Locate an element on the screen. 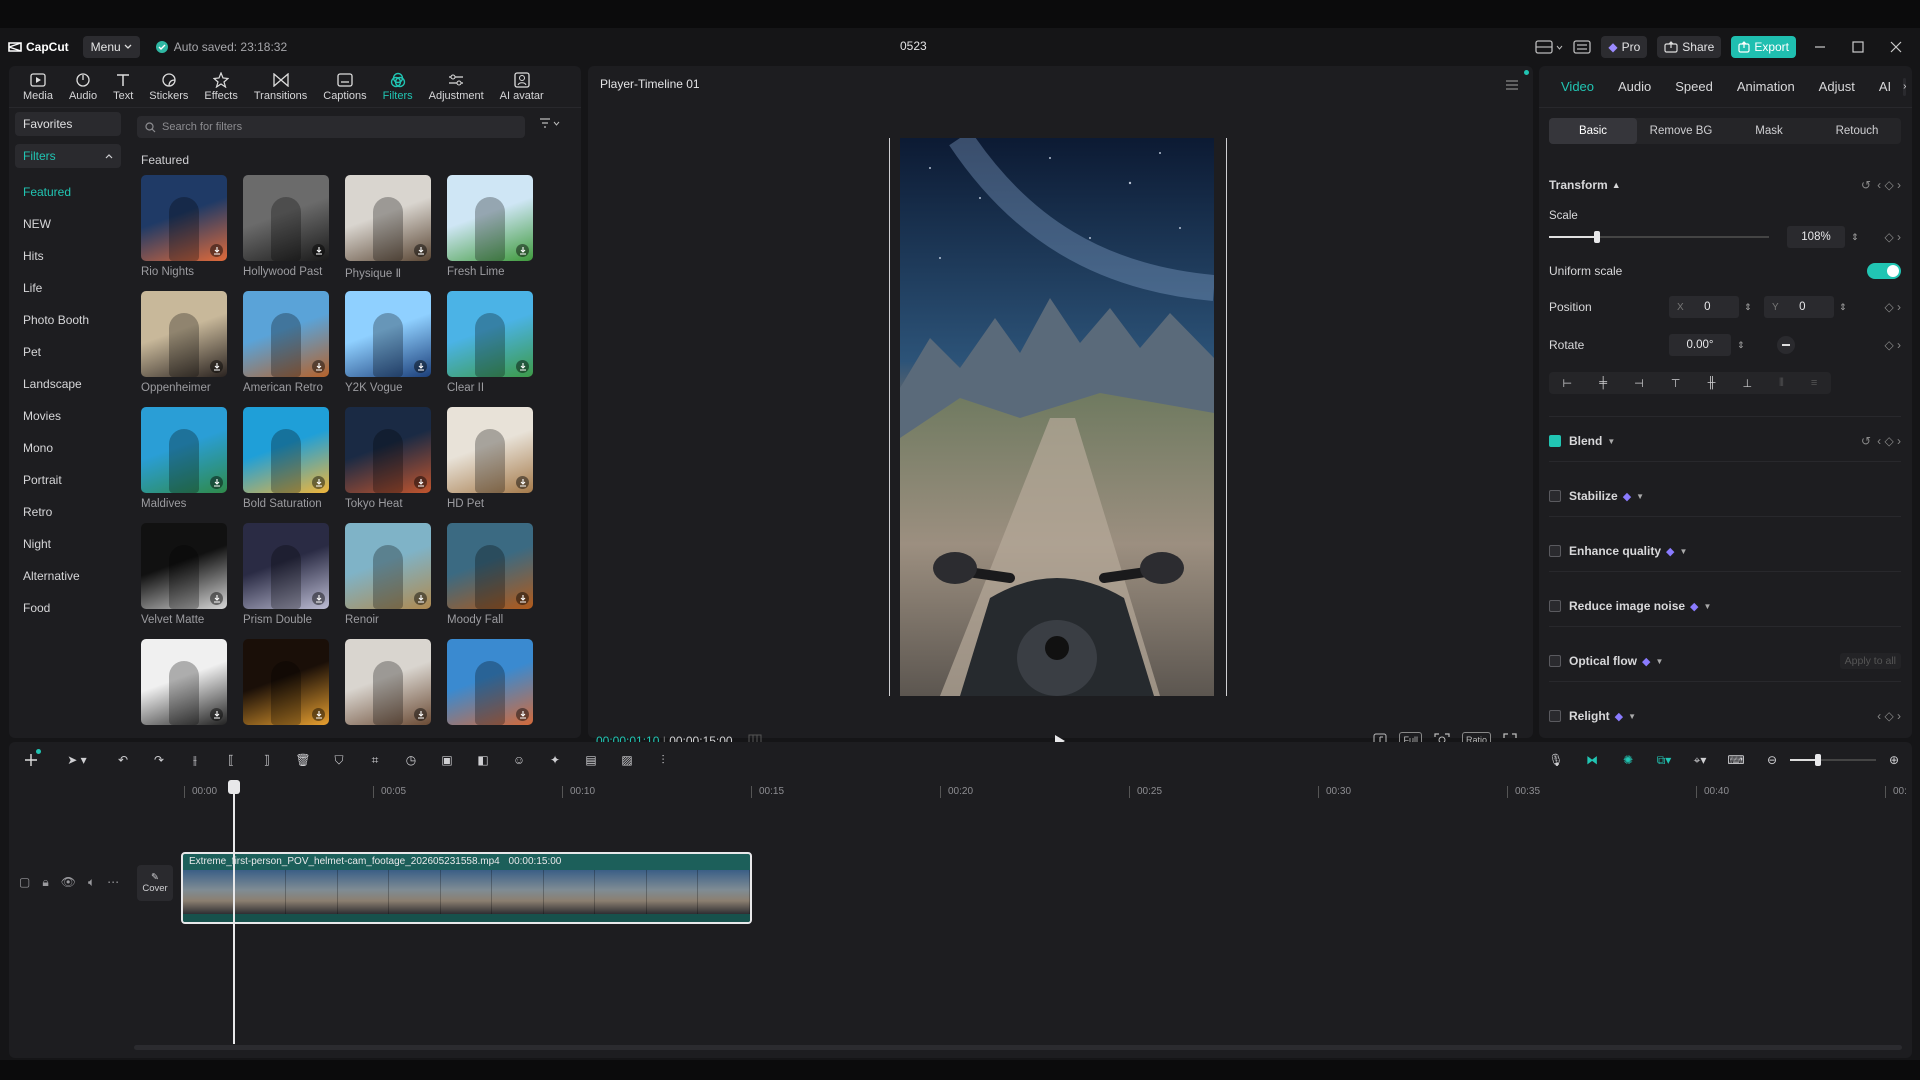 Image resolution: width=1920 pixels, height=1080 pixels. redo-icon: ↷ is located at coordinates (159, 760).